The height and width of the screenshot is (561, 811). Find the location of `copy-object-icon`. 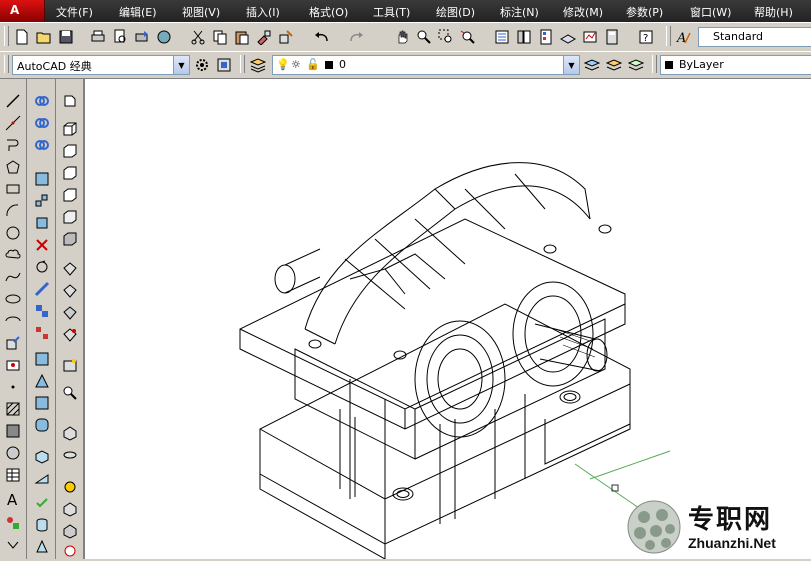

copy-object-icon is located at coordinates (42, 123).